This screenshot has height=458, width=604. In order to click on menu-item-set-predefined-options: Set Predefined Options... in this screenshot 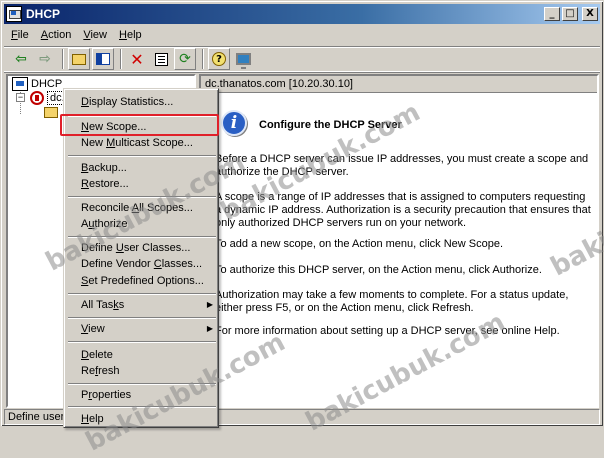, I will do `click(142, 281)`.